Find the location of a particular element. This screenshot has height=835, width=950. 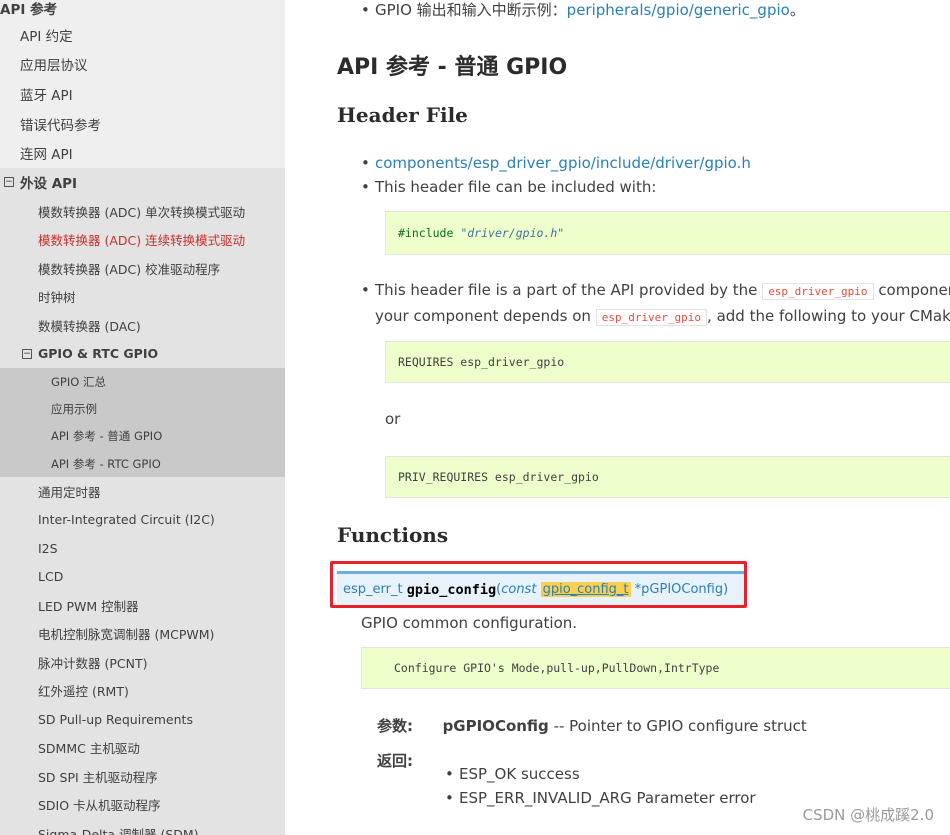

sidebar-item-label: 数模转换器 (DAC) is located at coordinates (89, 326).